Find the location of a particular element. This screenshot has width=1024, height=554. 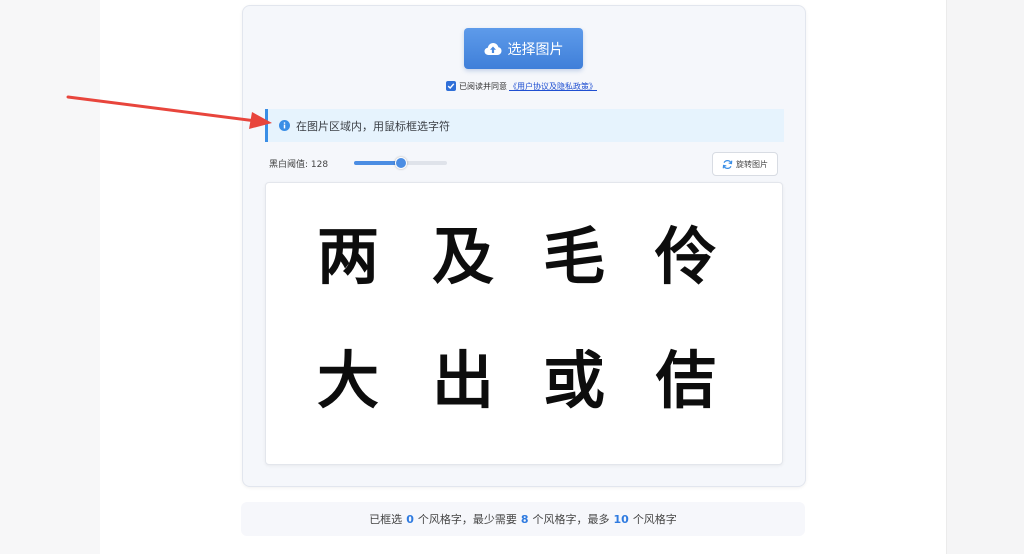

info-icon is located at coordinates (284, 125).